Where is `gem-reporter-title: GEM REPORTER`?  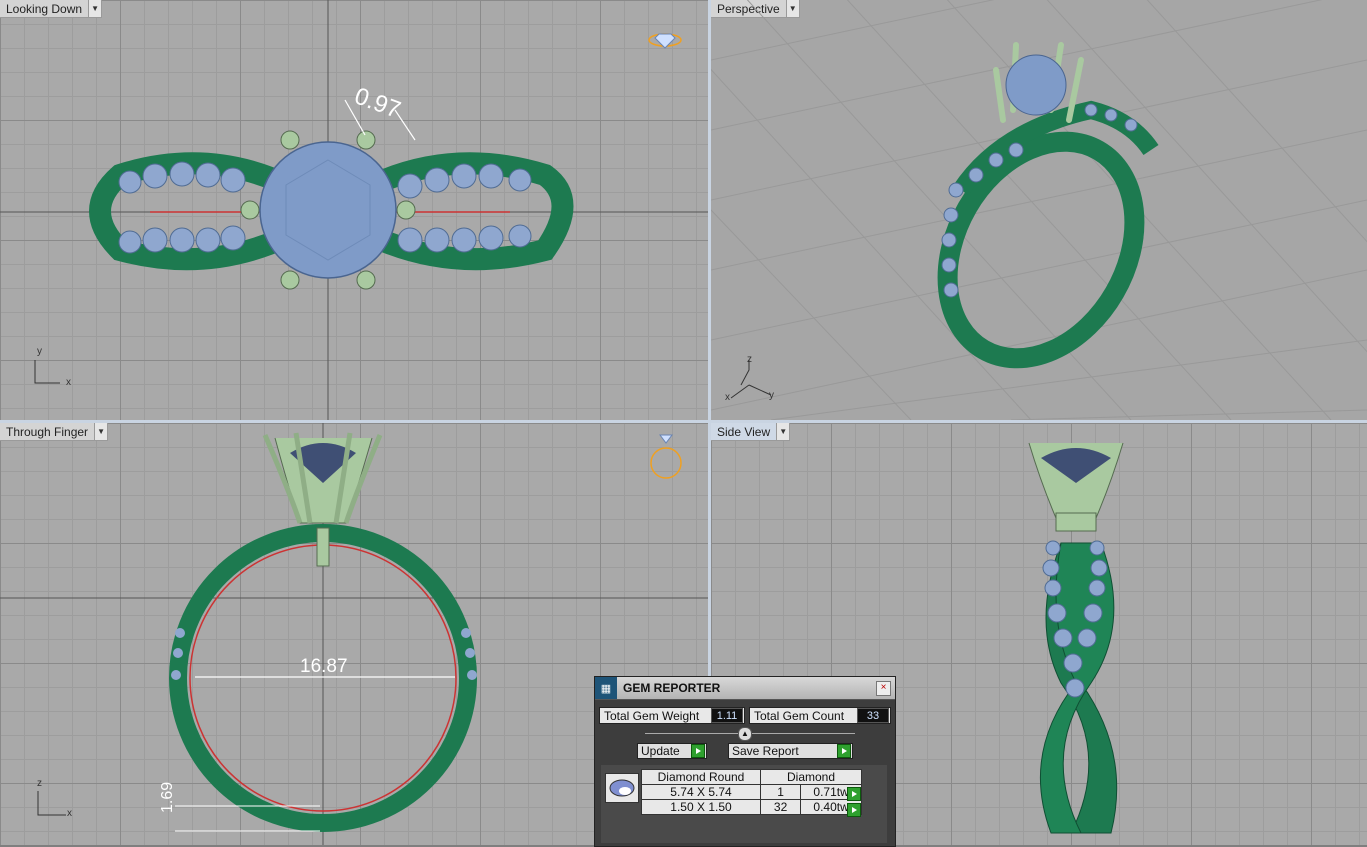
gem-reporter-title: GEM REPORTER is located at coordinates (672, 688).